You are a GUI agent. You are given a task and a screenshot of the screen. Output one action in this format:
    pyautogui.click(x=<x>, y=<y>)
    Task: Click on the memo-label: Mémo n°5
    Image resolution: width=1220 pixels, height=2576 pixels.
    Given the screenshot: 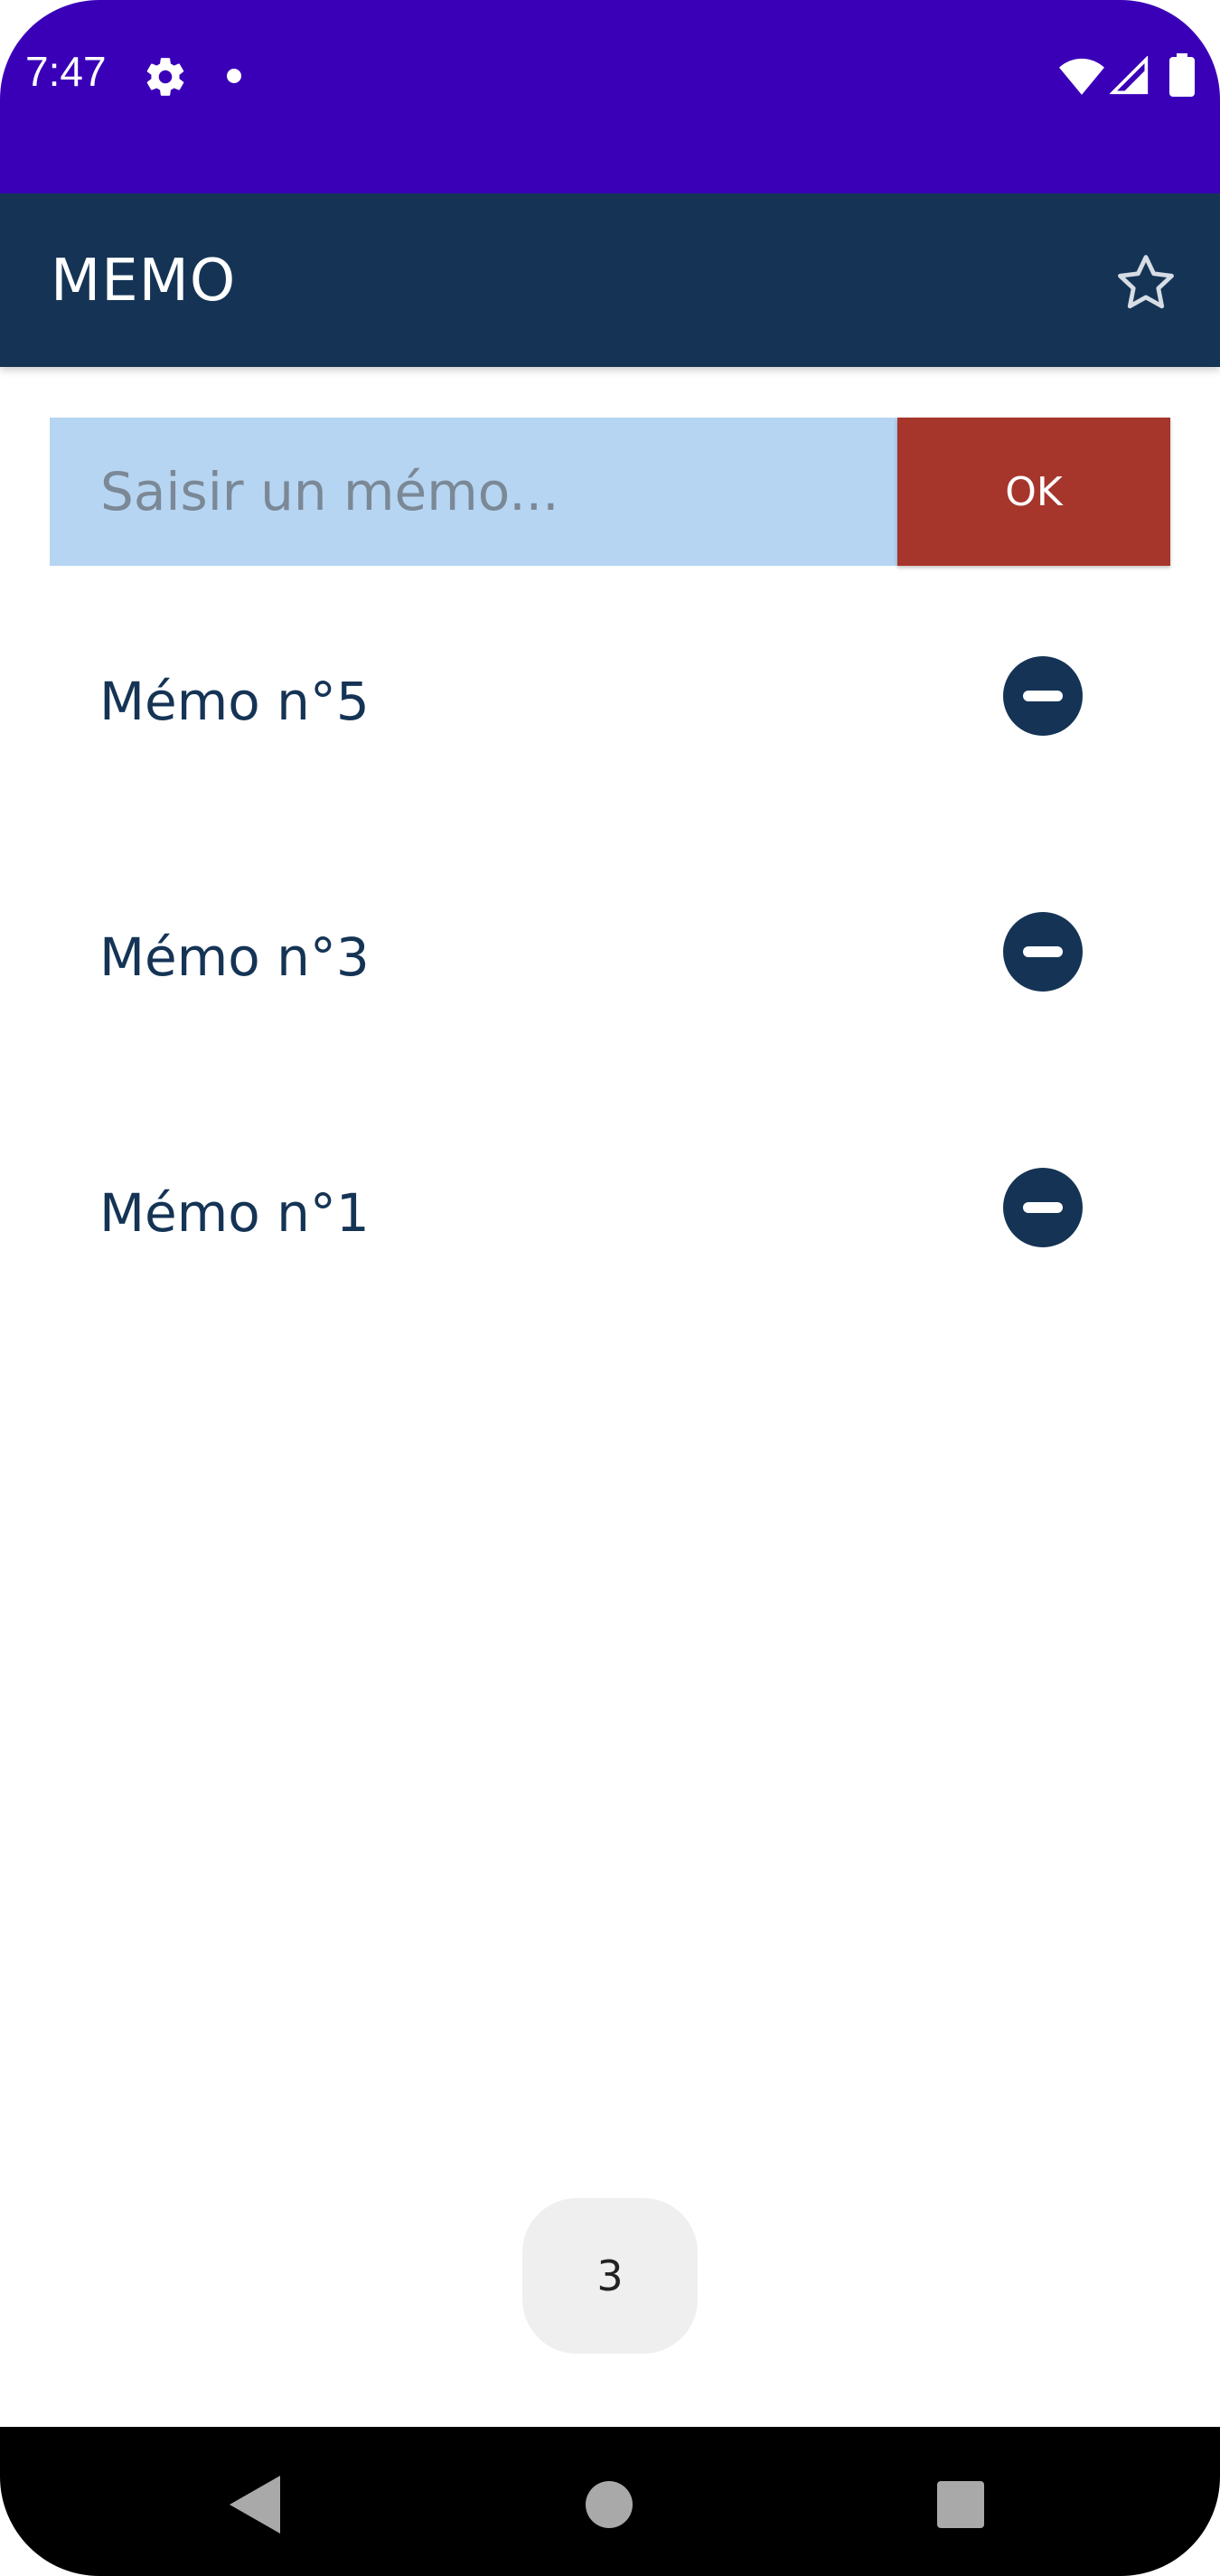 What is the action you would take?
    pyautogui.click(x=234, y=701)
    